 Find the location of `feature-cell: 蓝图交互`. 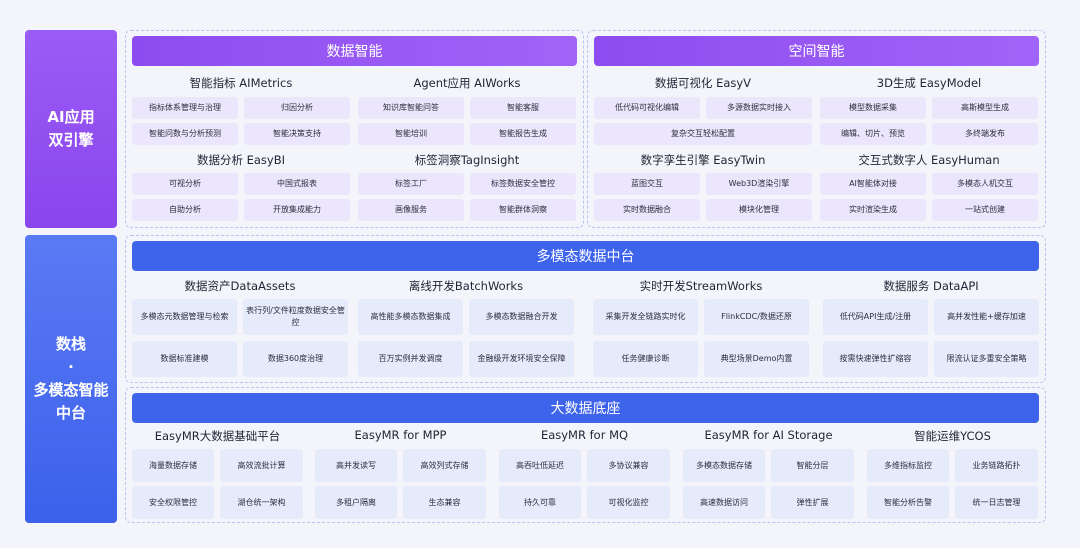

feature-cell: 蓝图交互 is located at coordinates (647, 184).